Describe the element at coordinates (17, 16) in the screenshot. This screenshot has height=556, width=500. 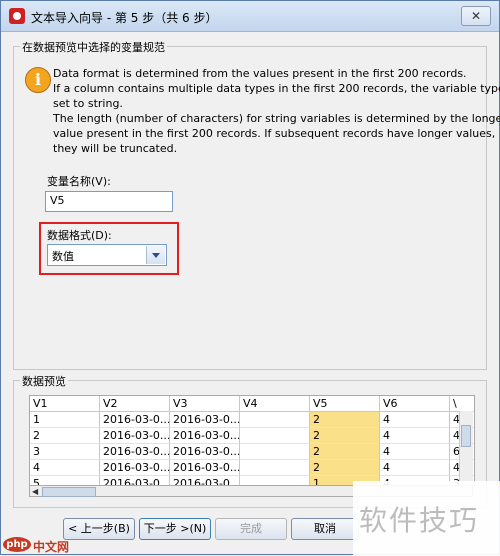
I see `spss-app-icon` at that location.